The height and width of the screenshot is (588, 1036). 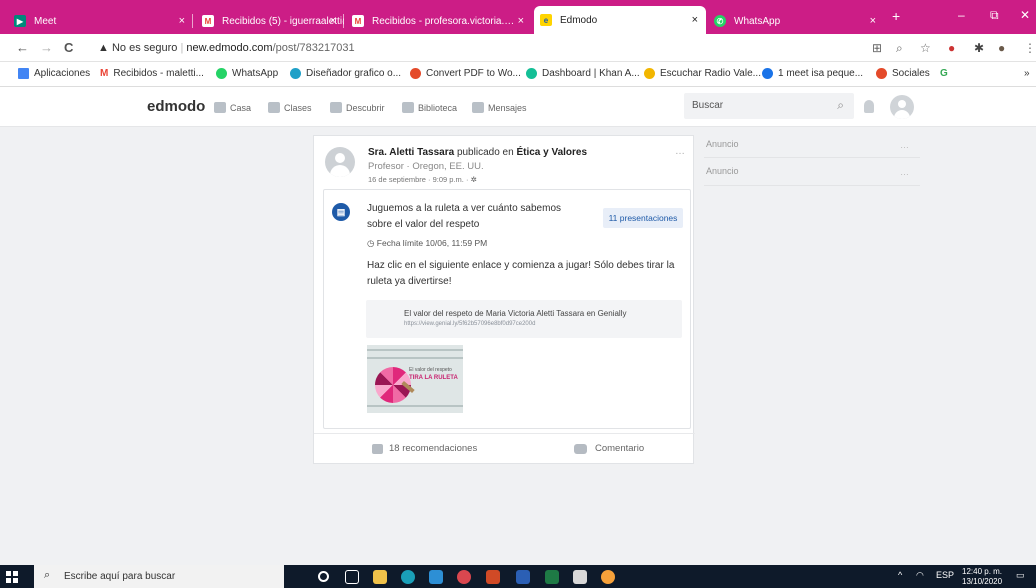 What do you see at coordinates (433, 448) in the screenshot?
I see `likes-count: 18 recomendaciones` at bounding box center [433, 448].